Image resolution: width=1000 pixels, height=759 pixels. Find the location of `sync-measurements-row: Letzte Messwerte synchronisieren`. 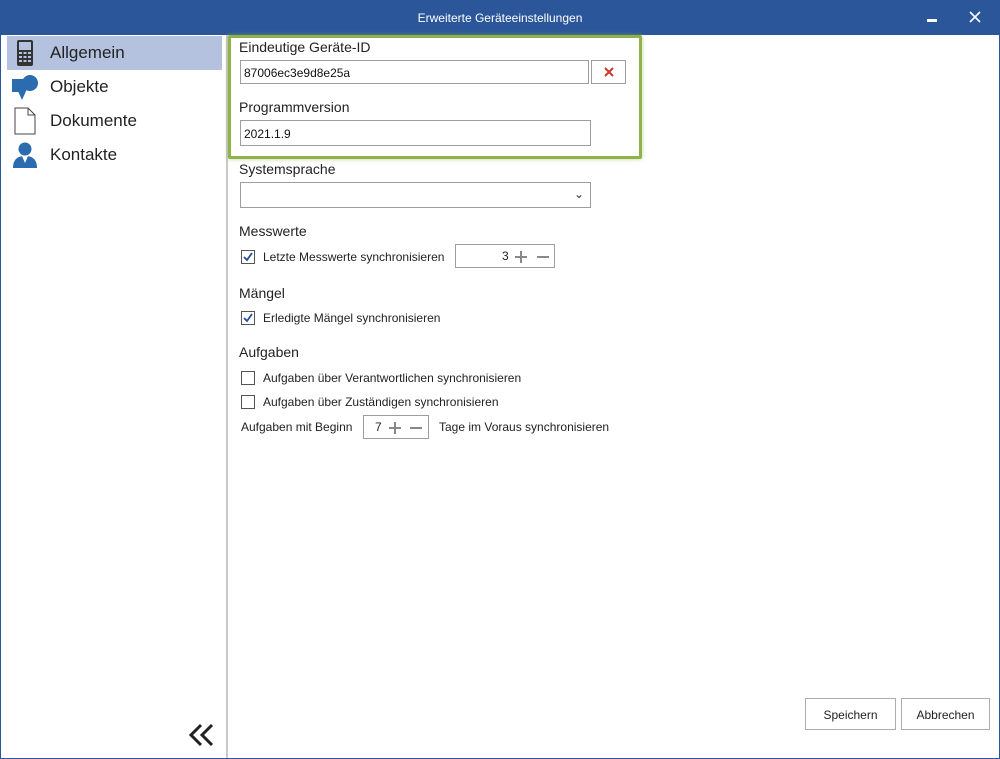

sync-measurements-row: Letzte Messwerte synchronisieren is located at coordinates (342, 257).